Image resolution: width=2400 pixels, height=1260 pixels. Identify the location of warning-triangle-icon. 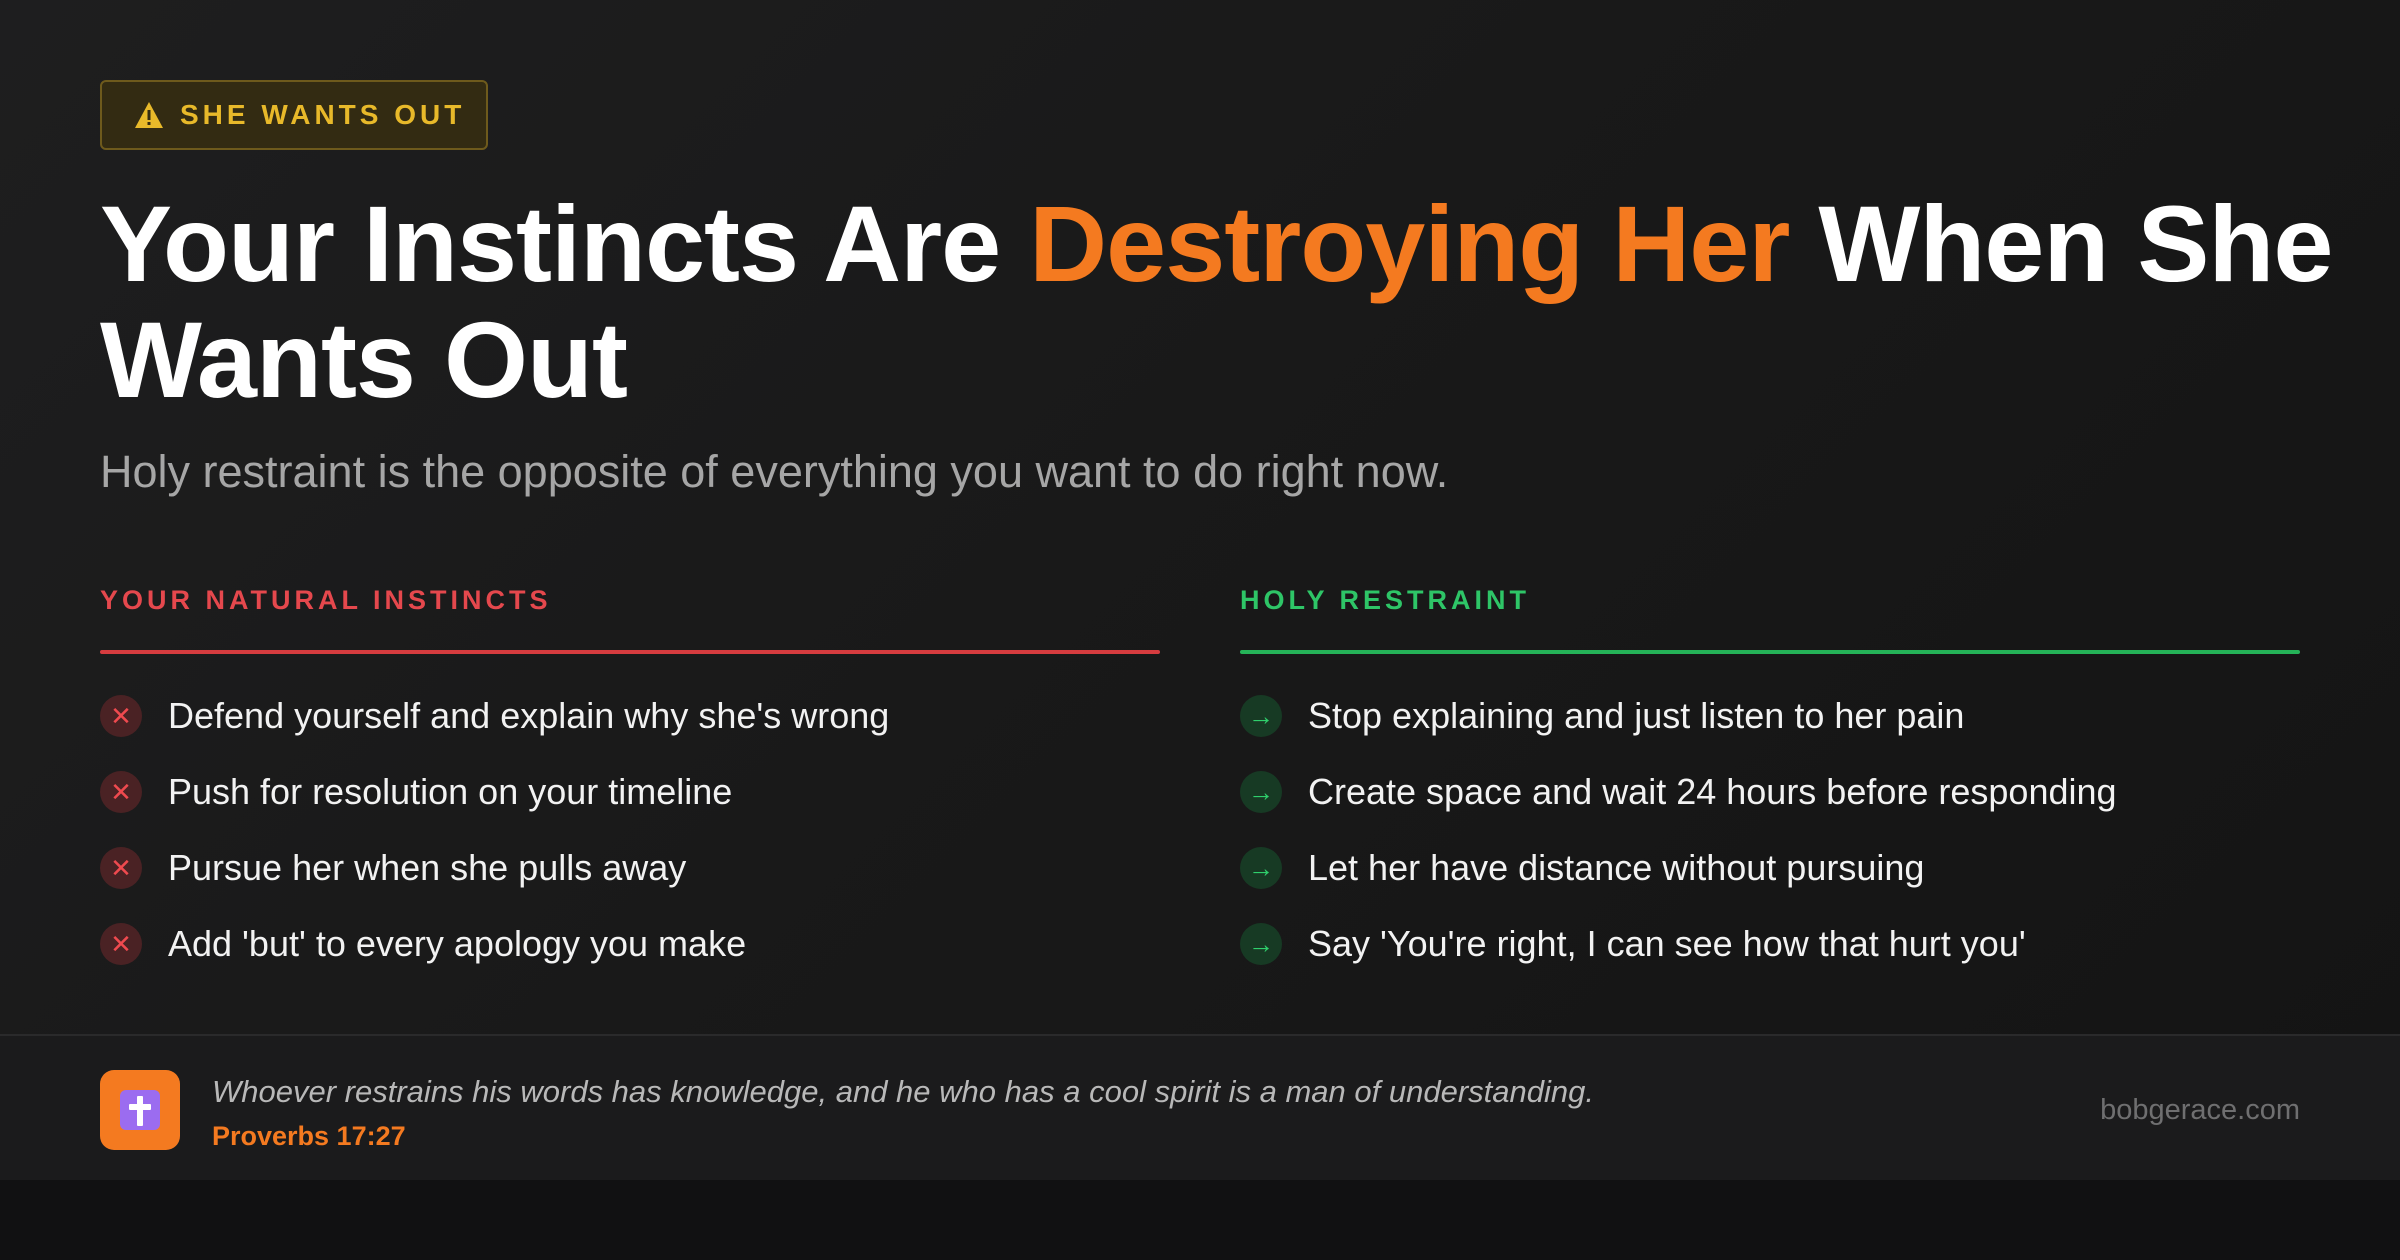
(149, 115).